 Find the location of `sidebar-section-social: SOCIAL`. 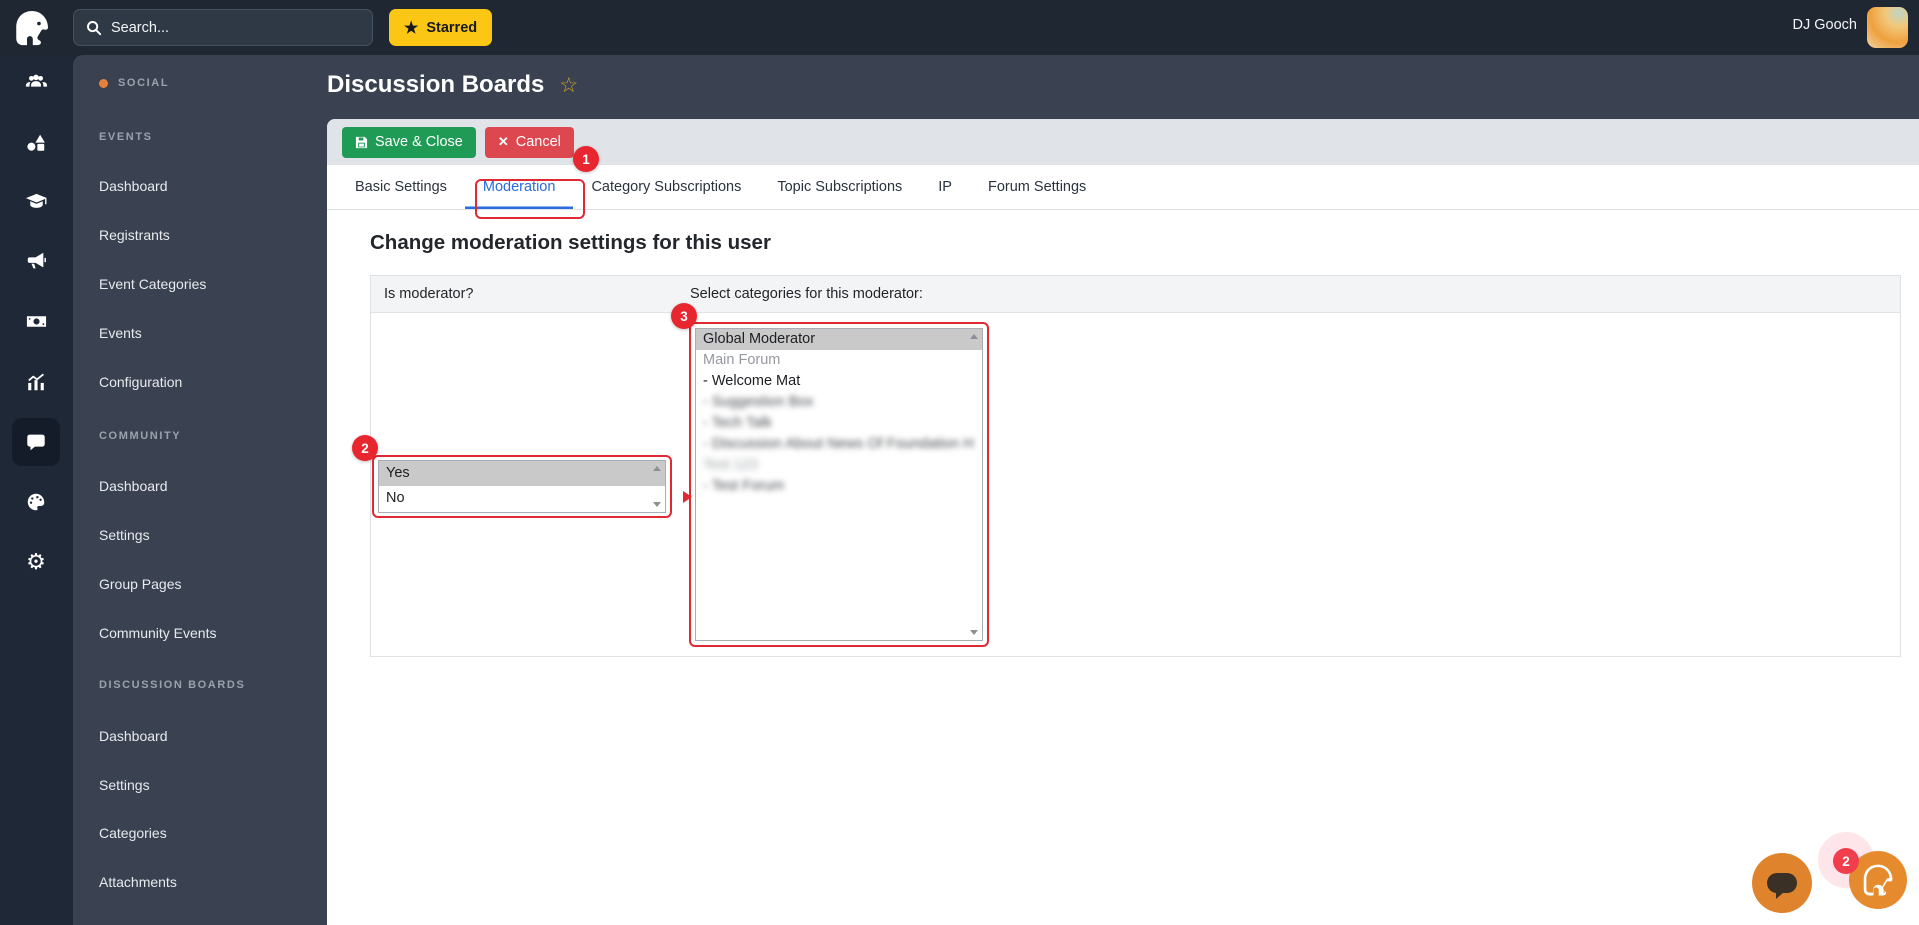

sidebar-section-social: SOCIAL is located at coordinates (134, 83).